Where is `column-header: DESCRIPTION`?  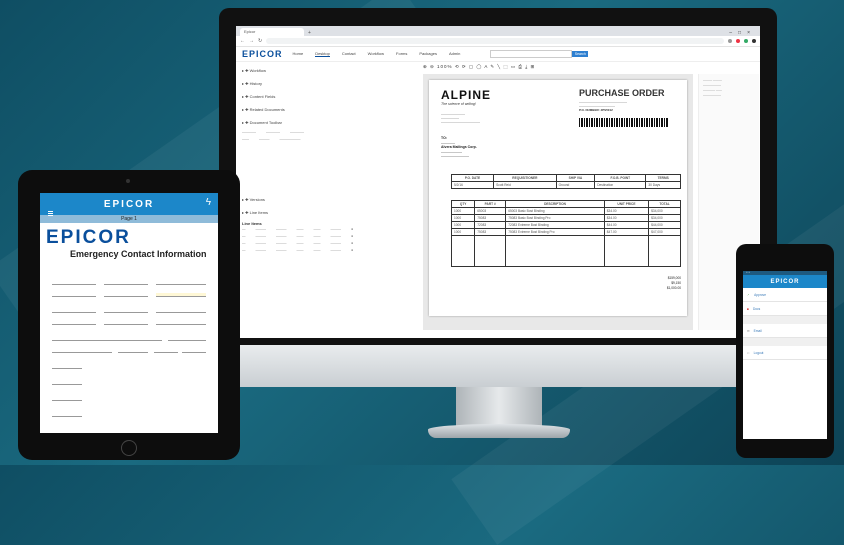
column-header: DESCRIPTION is located at coordinates (555, 204).